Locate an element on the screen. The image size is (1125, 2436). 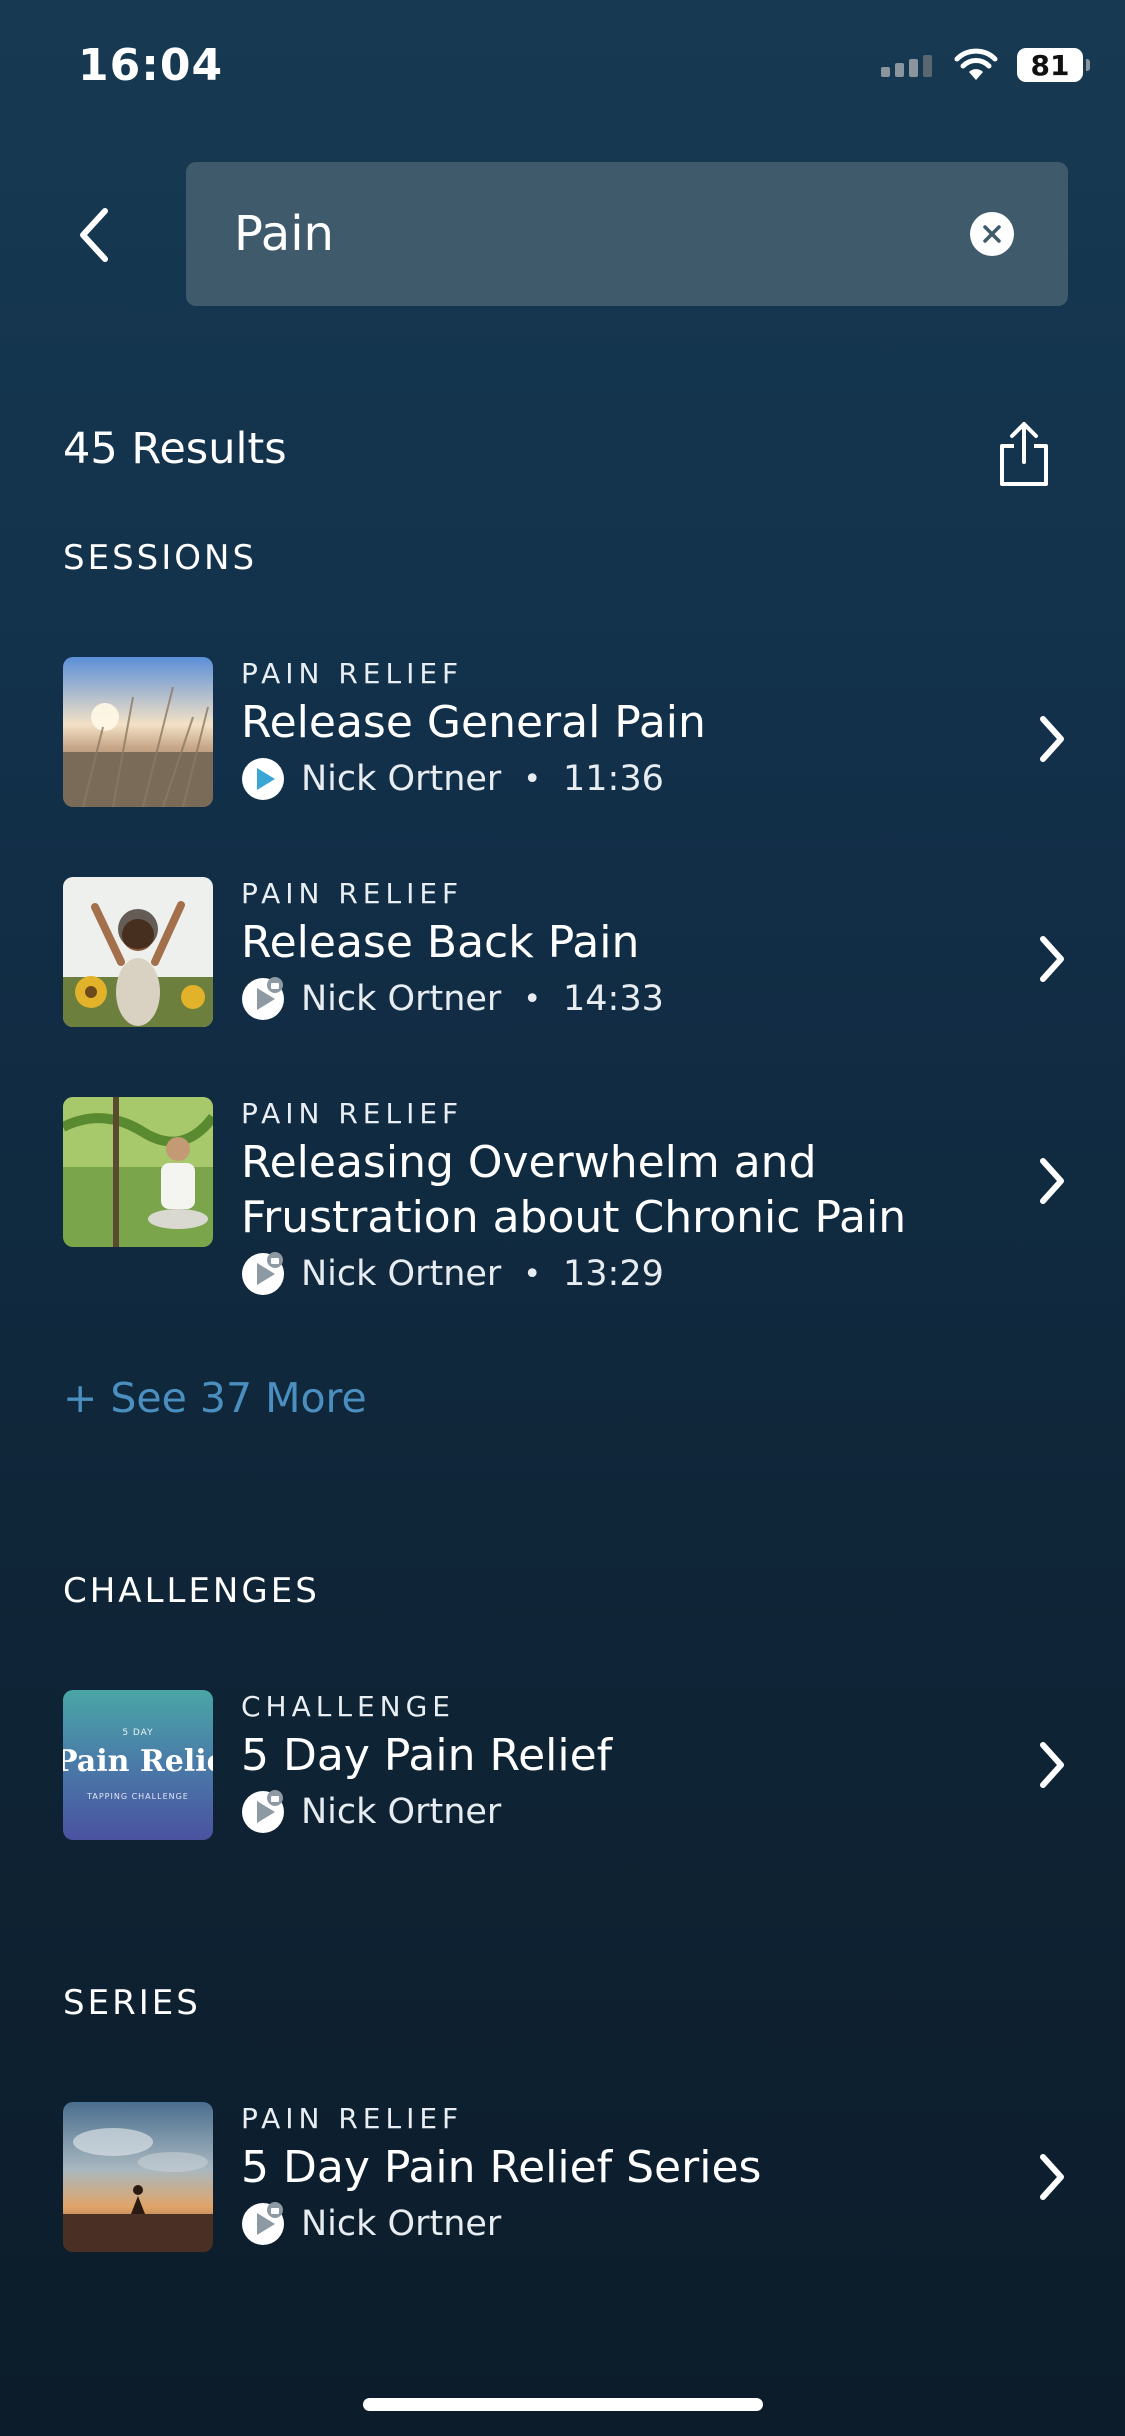
search-box is located at coordinates (627, 234).